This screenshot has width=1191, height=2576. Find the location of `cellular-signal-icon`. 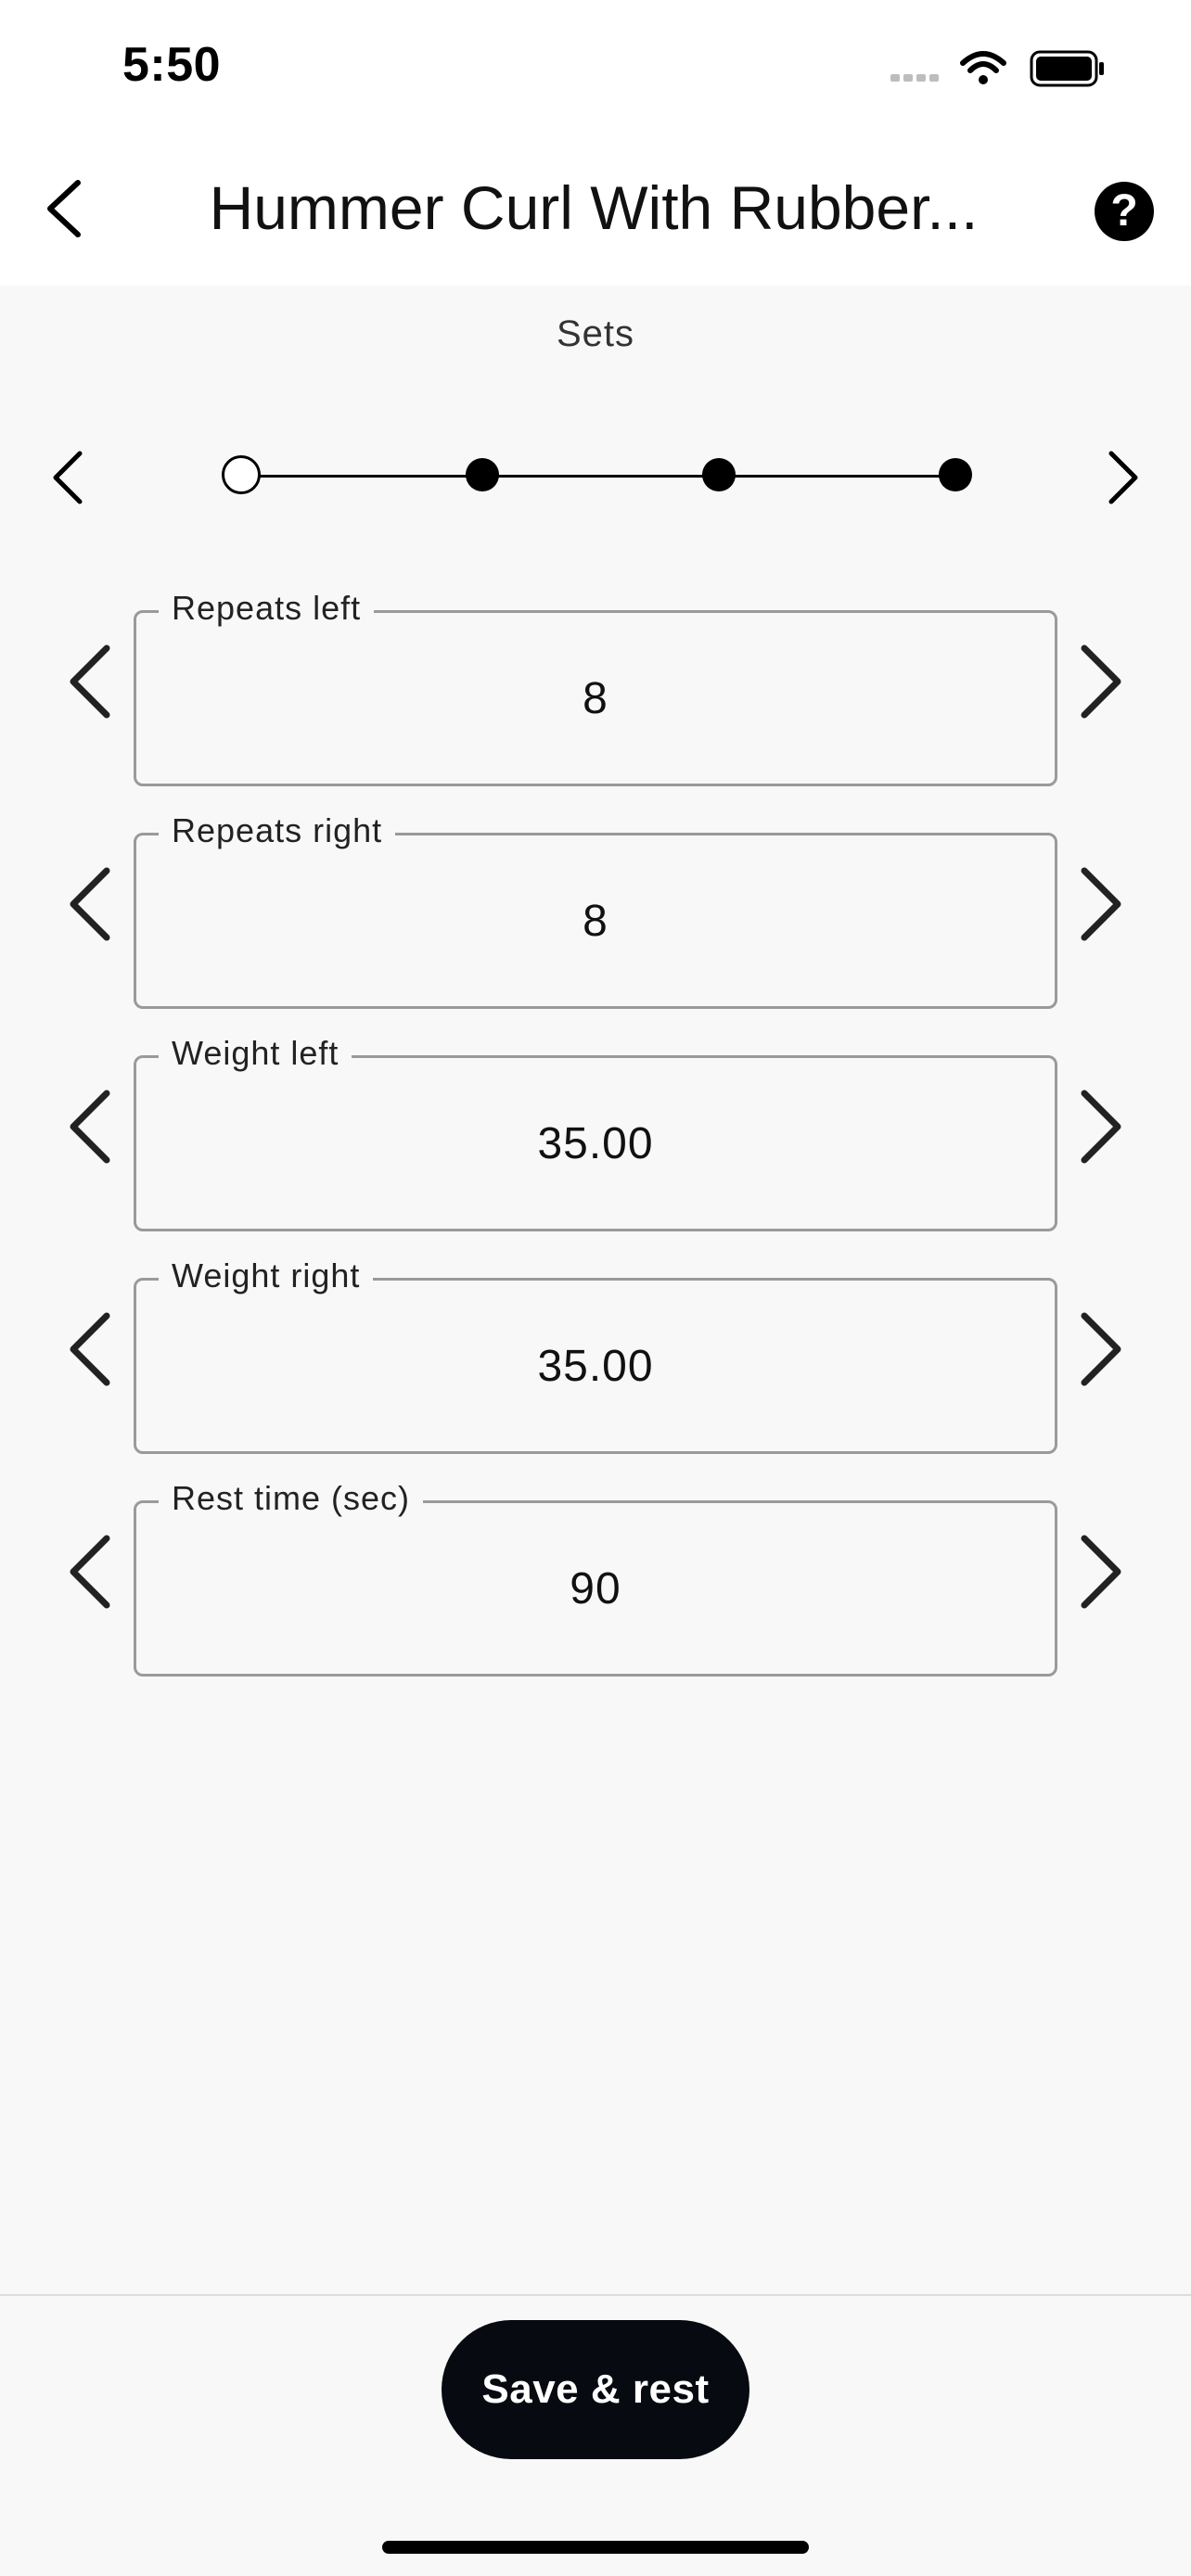

cellular-signal-icon is located at coordinates (914, 78).